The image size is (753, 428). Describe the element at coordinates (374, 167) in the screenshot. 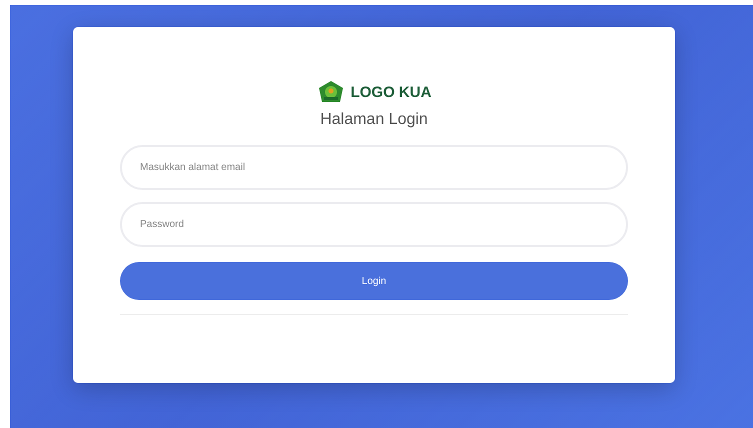

I see `input-field: Masukkan alamat email` at that location.